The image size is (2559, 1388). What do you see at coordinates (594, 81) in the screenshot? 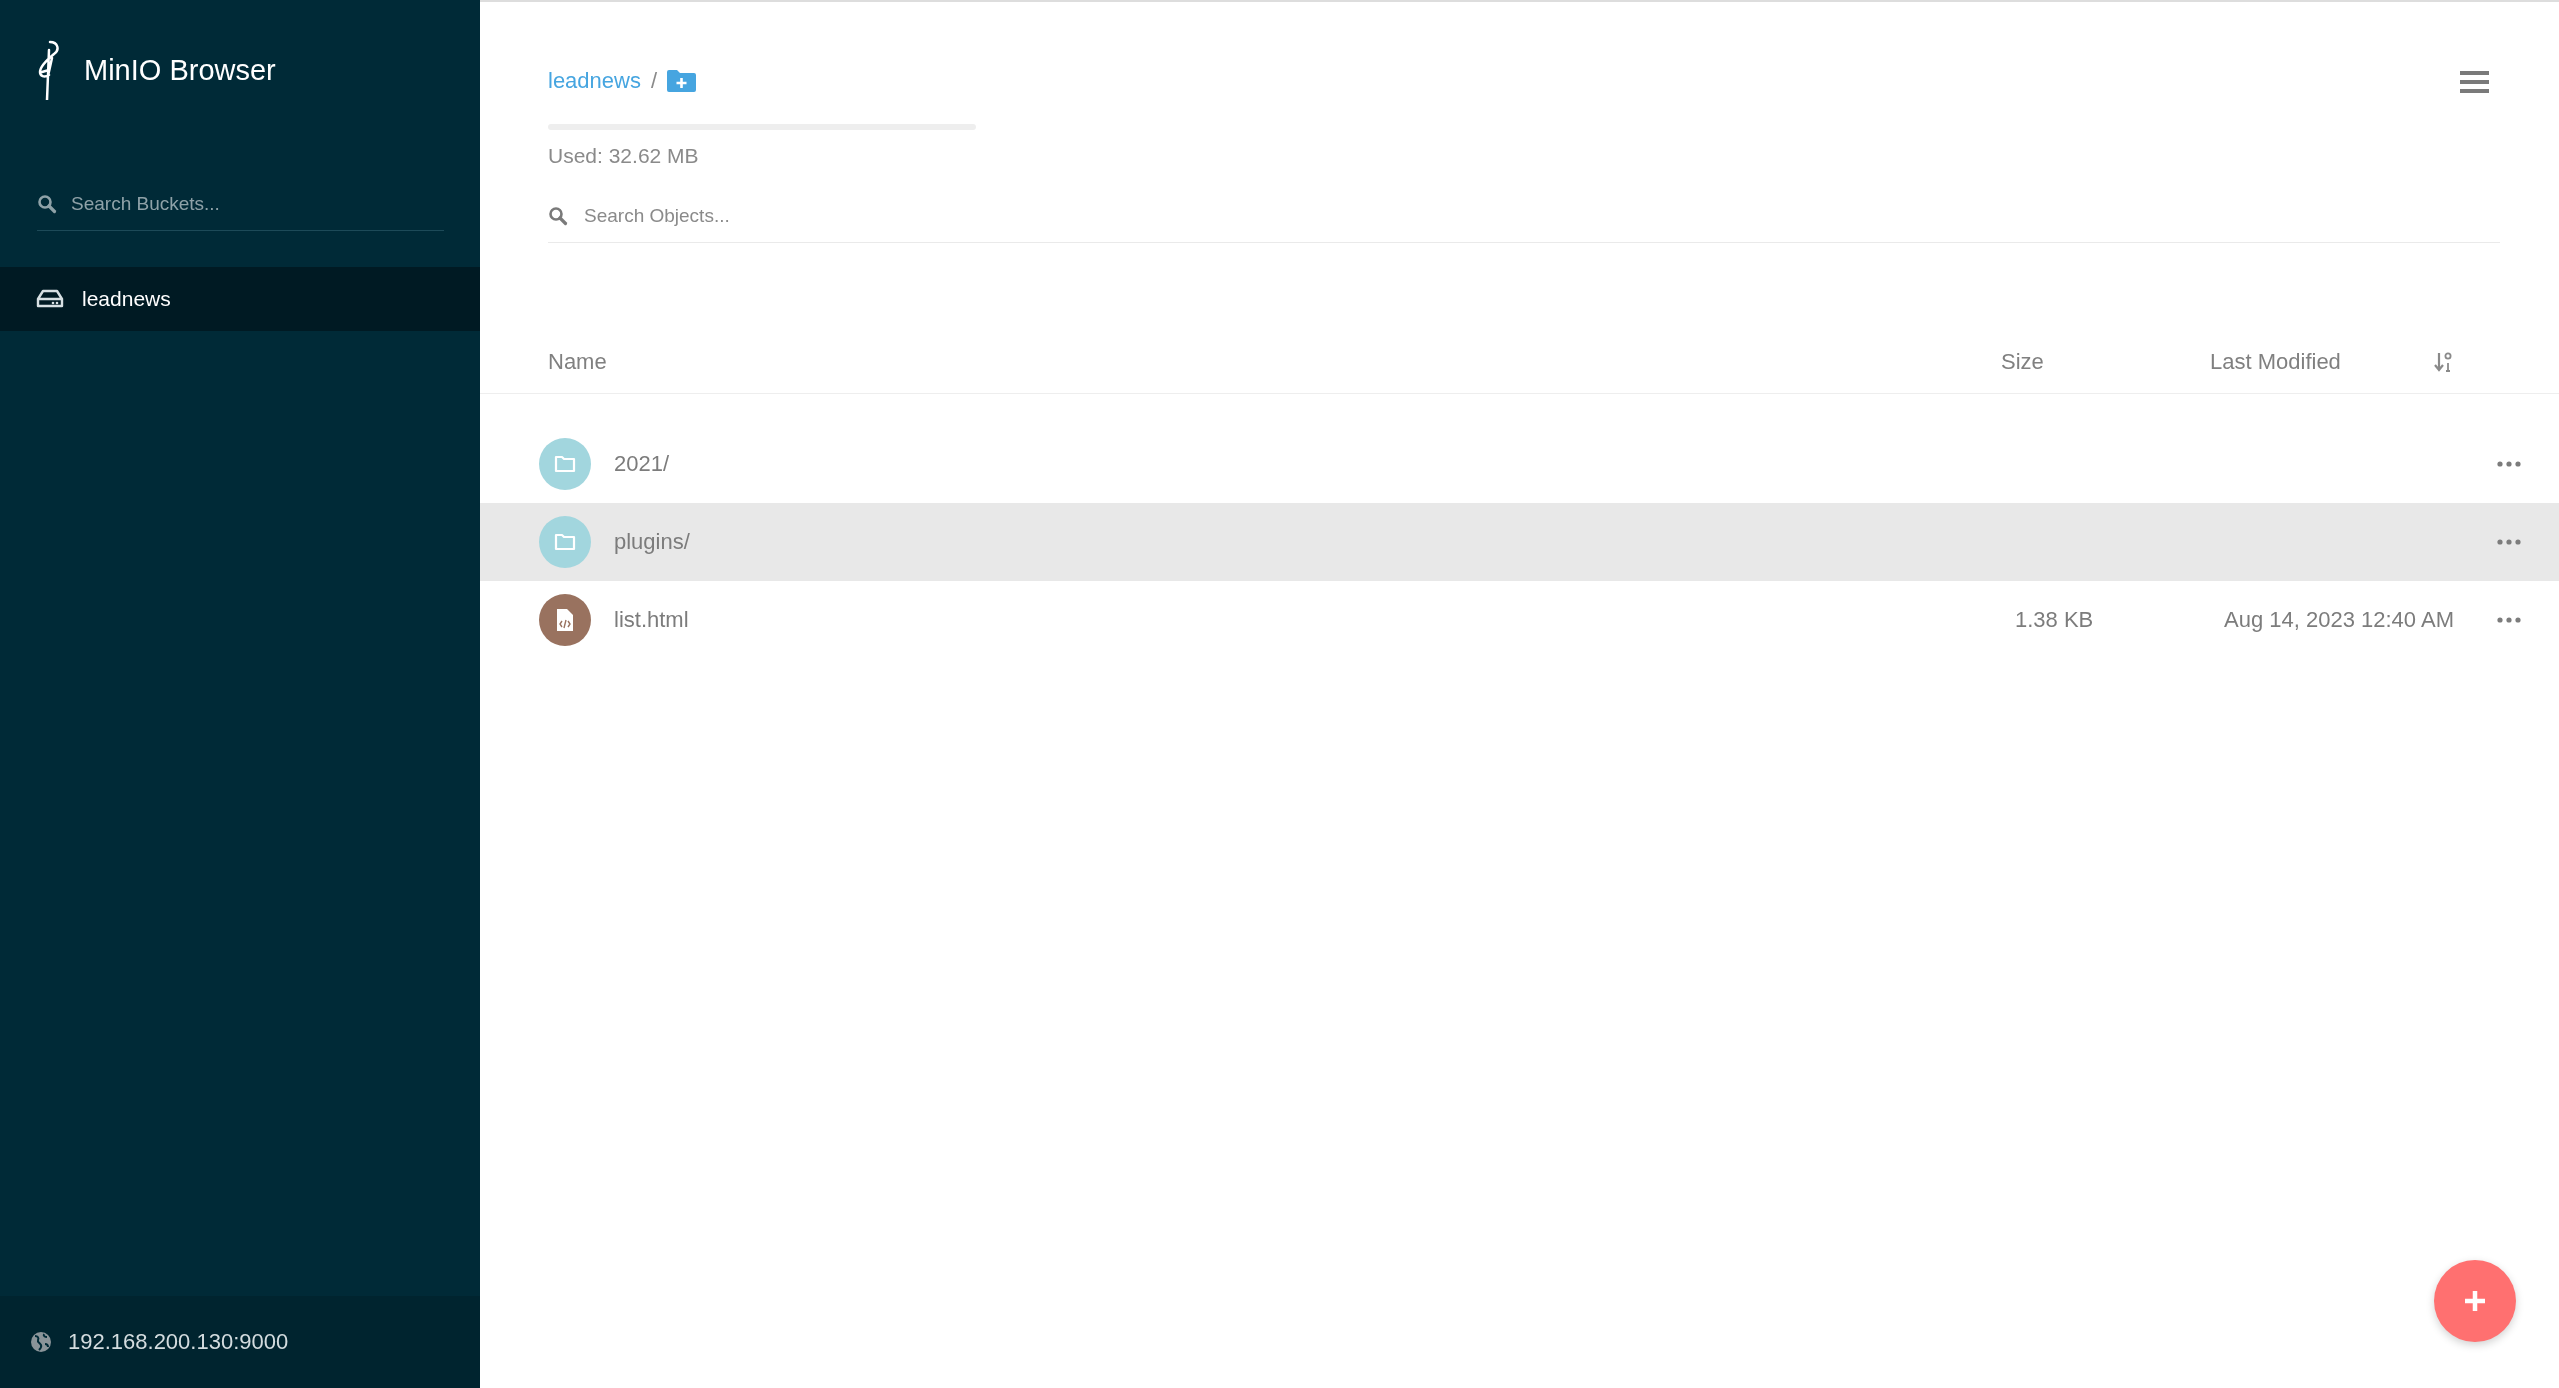
I see `bucket-breadcrumb-link: leadnews` at bounding box center [594, 81].